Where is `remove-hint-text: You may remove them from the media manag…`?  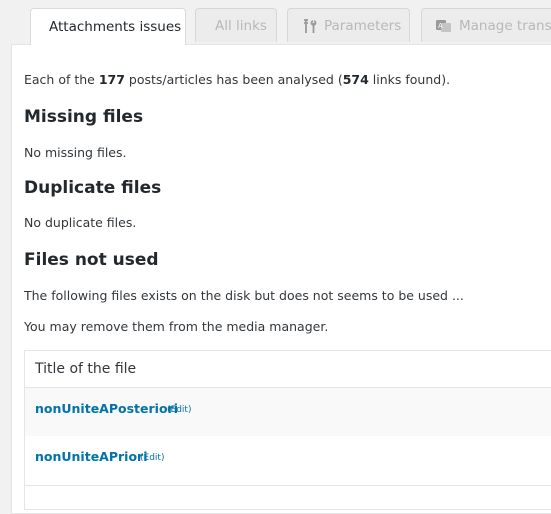
remove-hint-text: You may remove them from the media manag… is located at coordinates (176, 326).